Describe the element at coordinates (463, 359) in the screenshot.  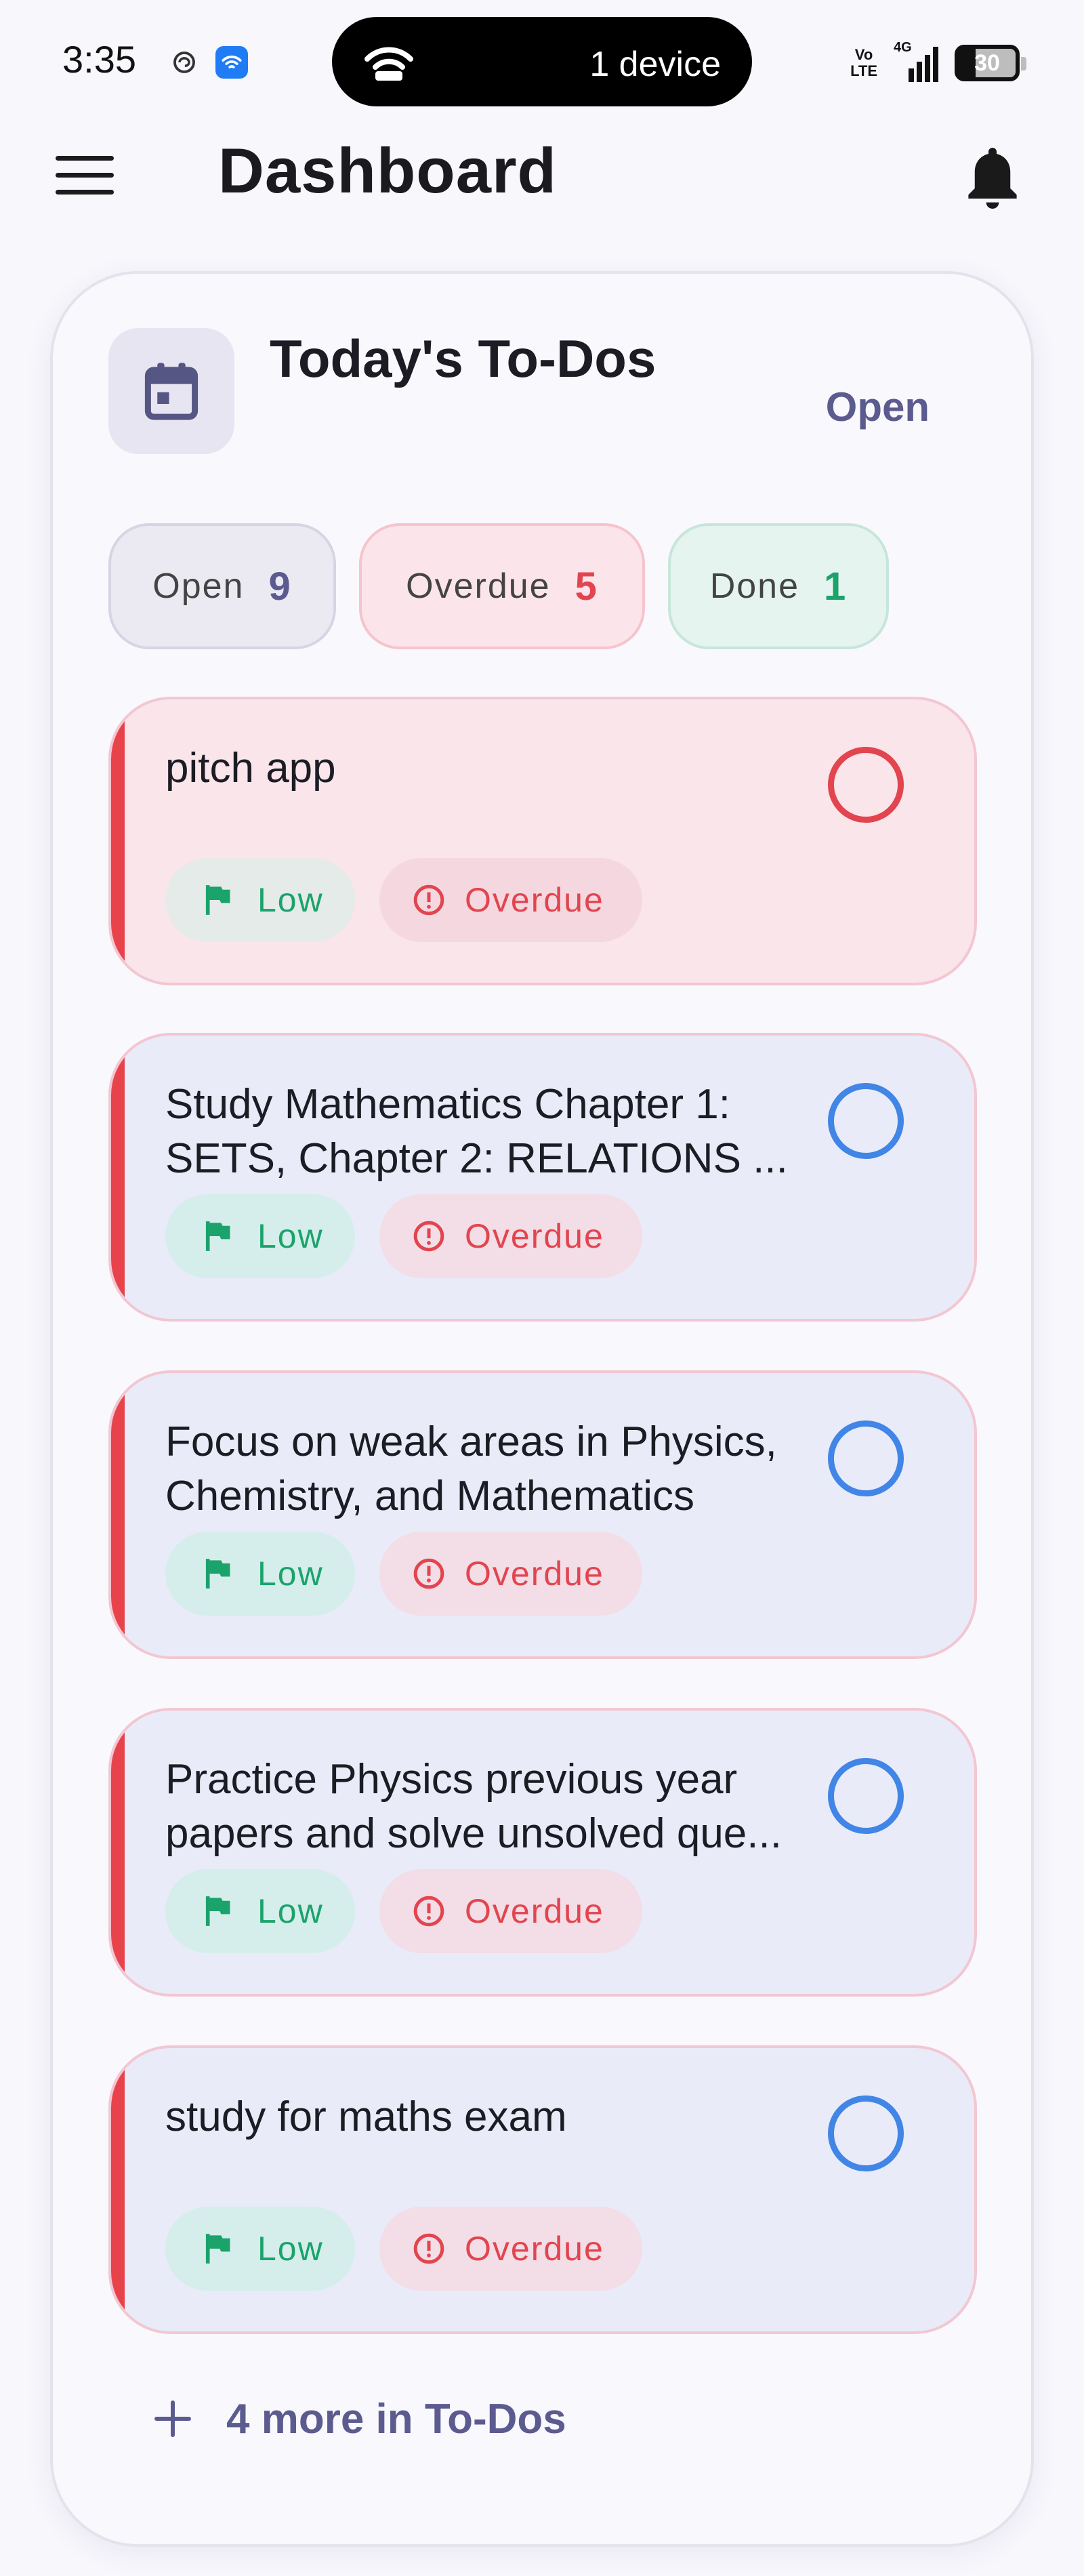
I see `card-title: Today's To-Dos` at that location.